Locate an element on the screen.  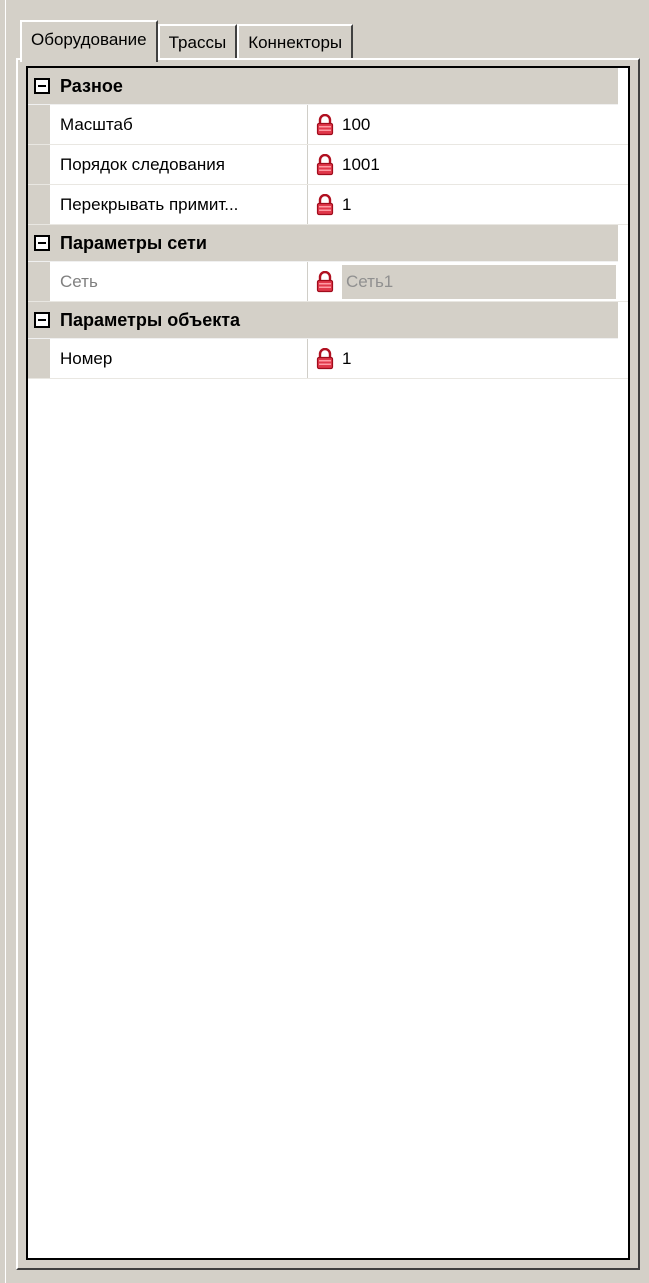
property-row-overlap: Перекрывать примит... 1 is located at coordinates (328, 205).